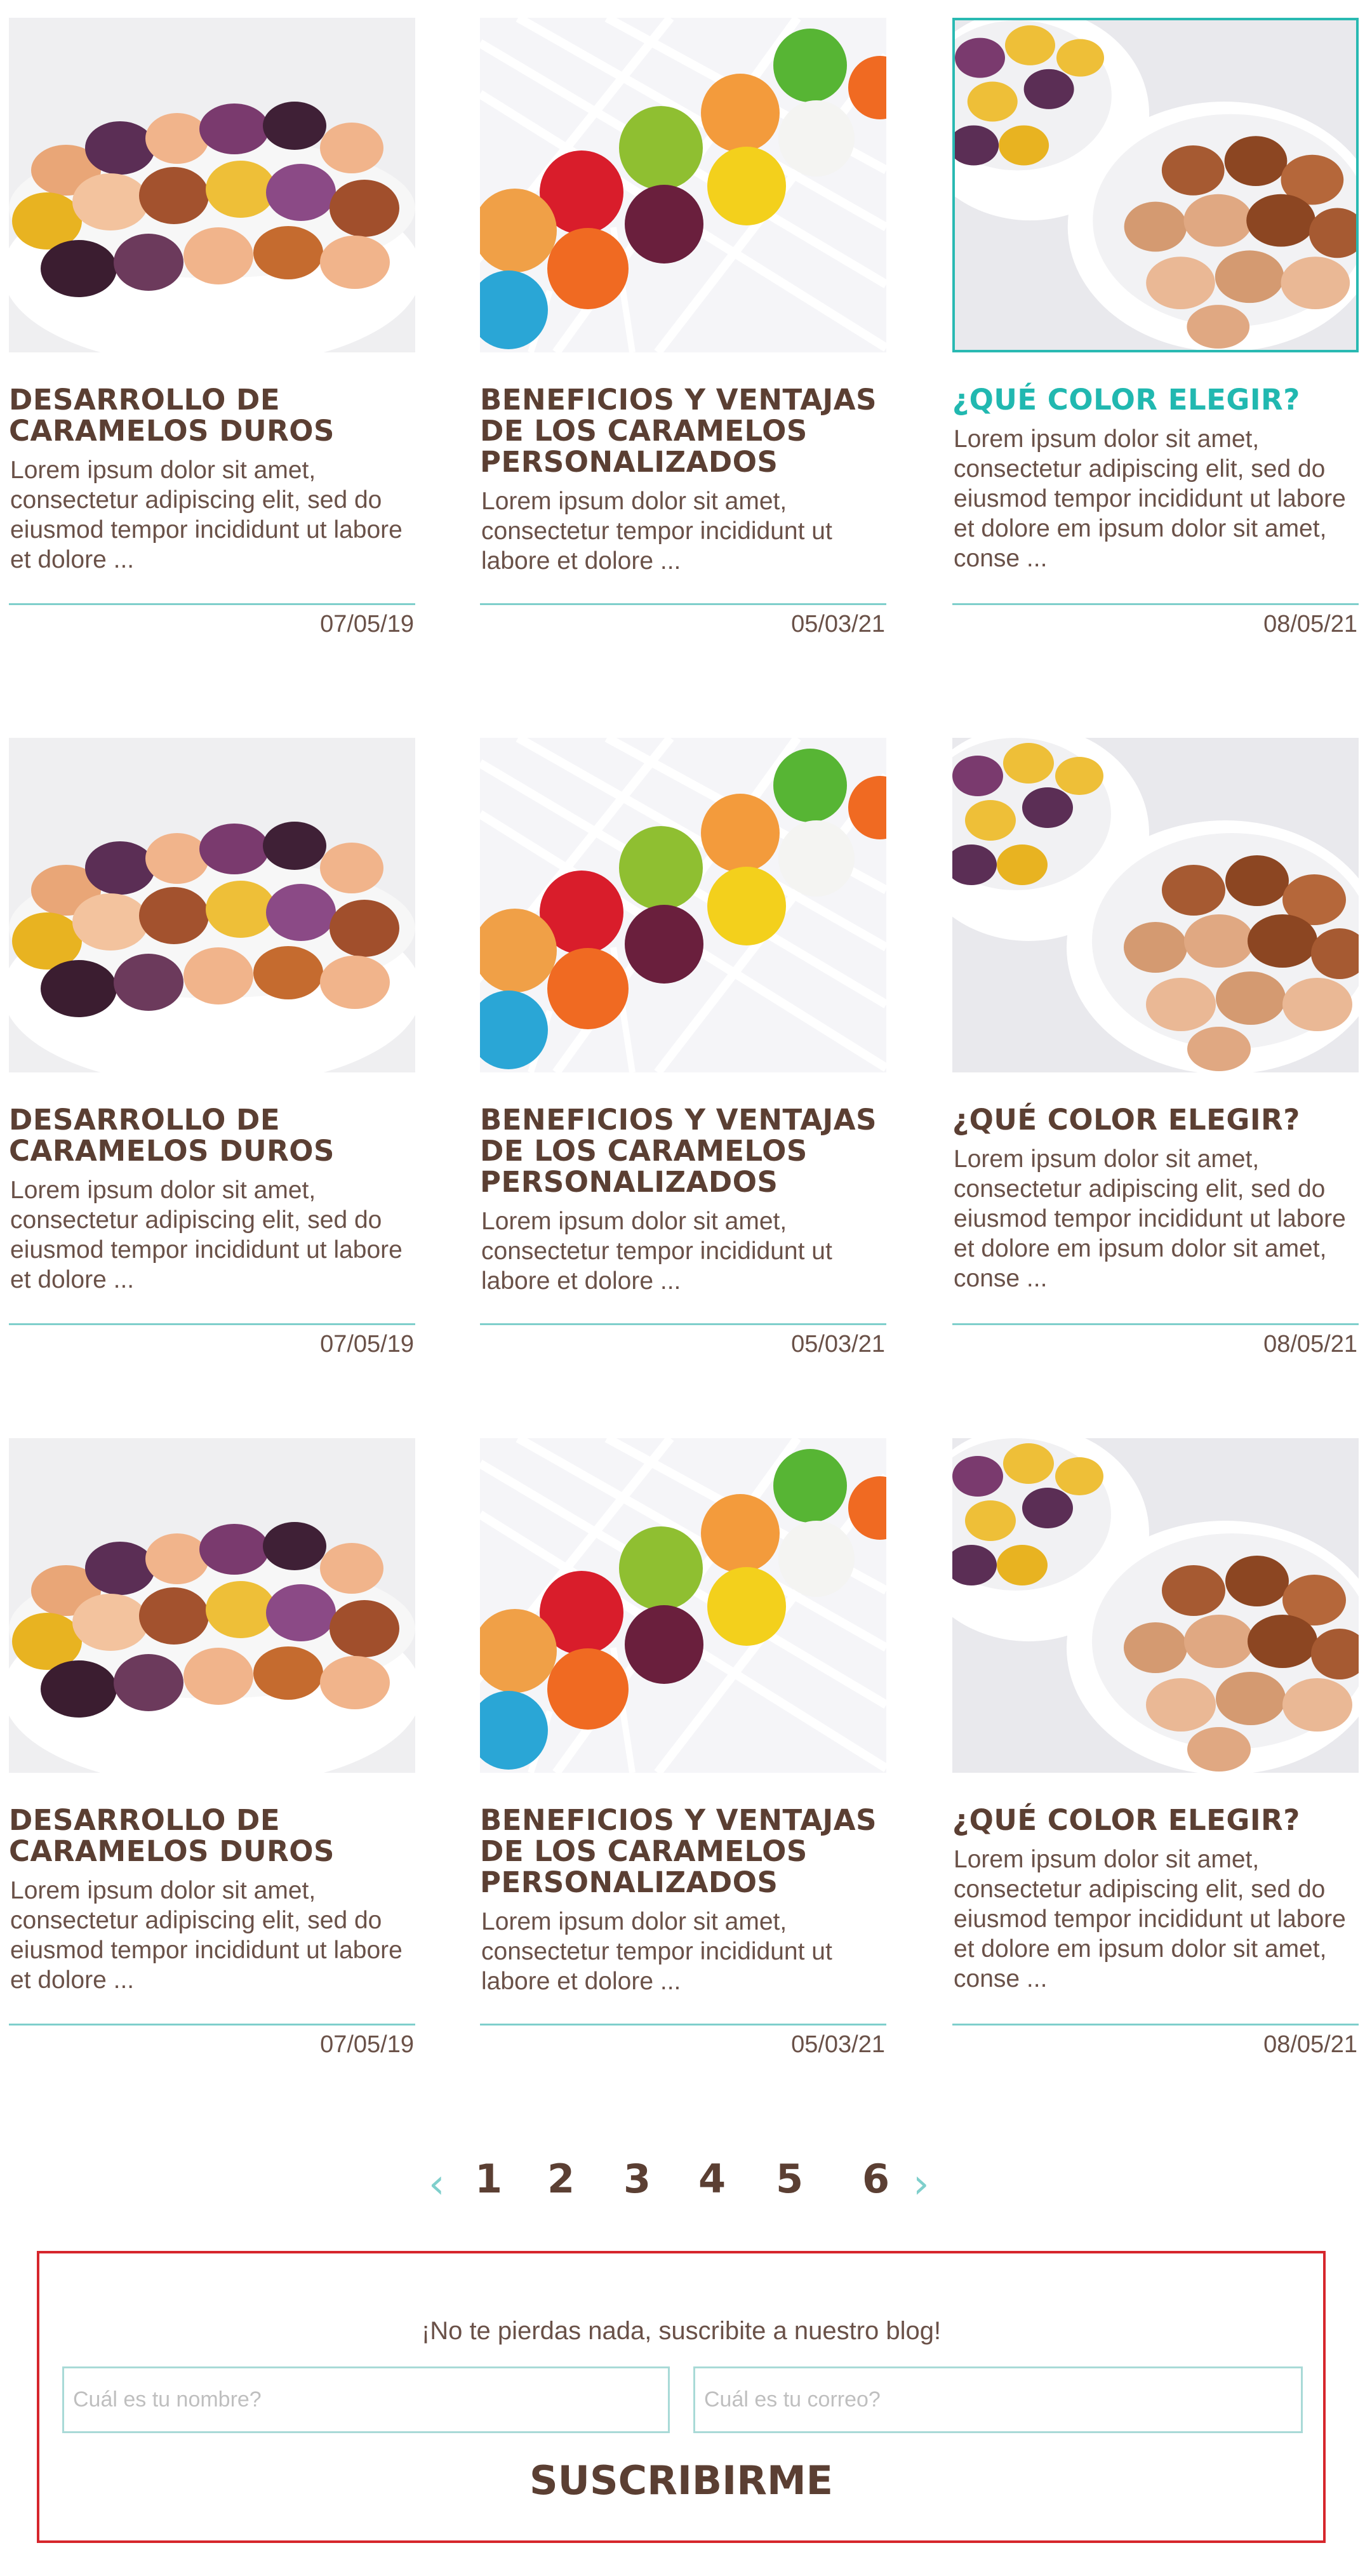  What do you see at coordinates (366, 2399) in the screenshot?
I see `name-input` at bounding box center [366, 2399].